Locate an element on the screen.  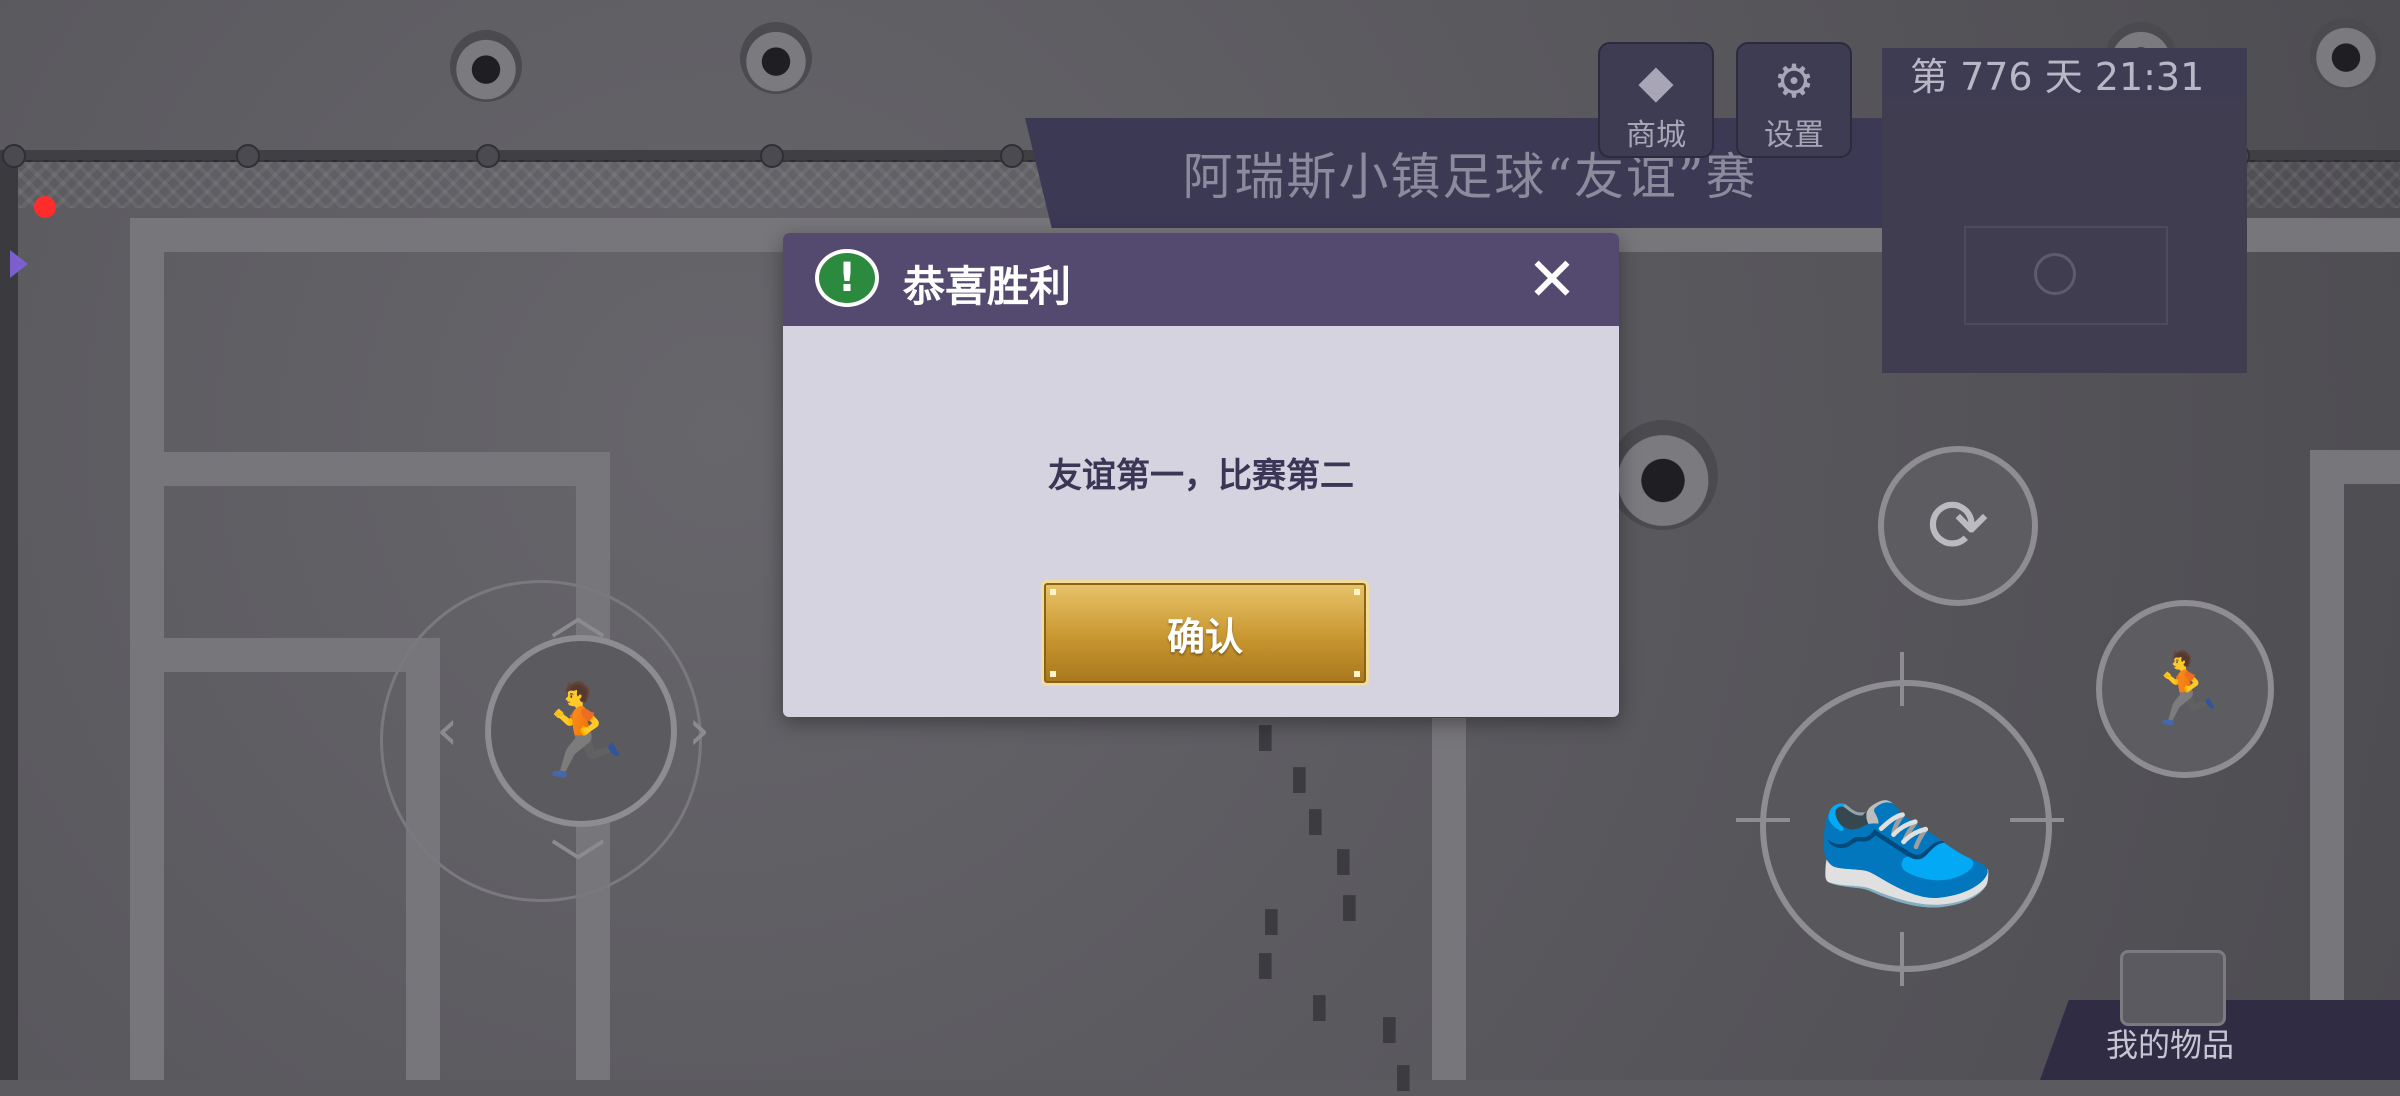
exclamation-icon: ! is located at coordinates (847, 278).